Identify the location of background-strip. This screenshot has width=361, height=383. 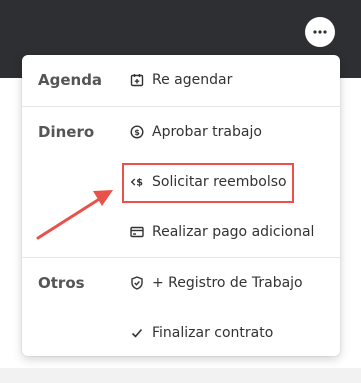
(180, 375).